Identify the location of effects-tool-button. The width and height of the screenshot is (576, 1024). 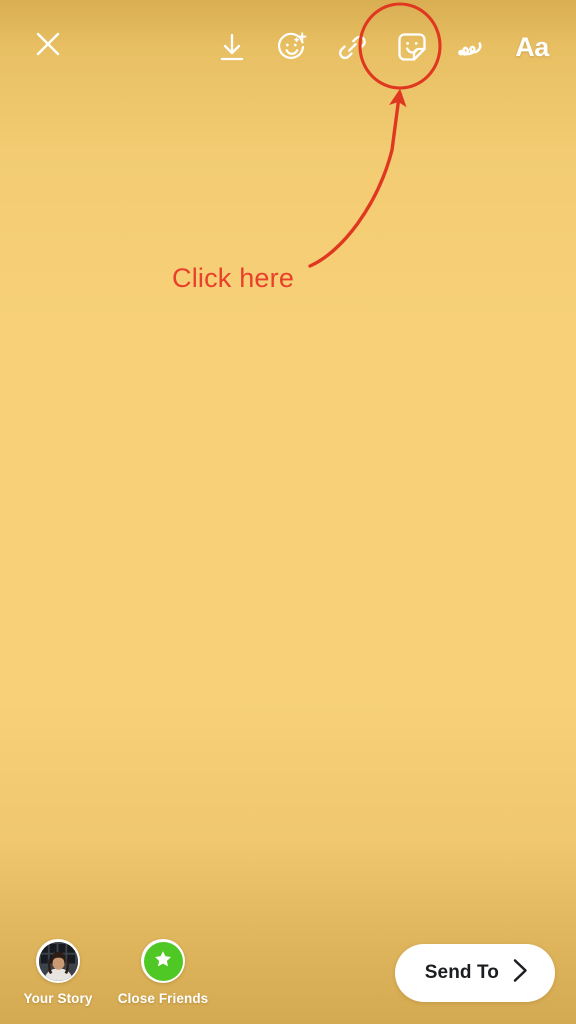
(292, 47).